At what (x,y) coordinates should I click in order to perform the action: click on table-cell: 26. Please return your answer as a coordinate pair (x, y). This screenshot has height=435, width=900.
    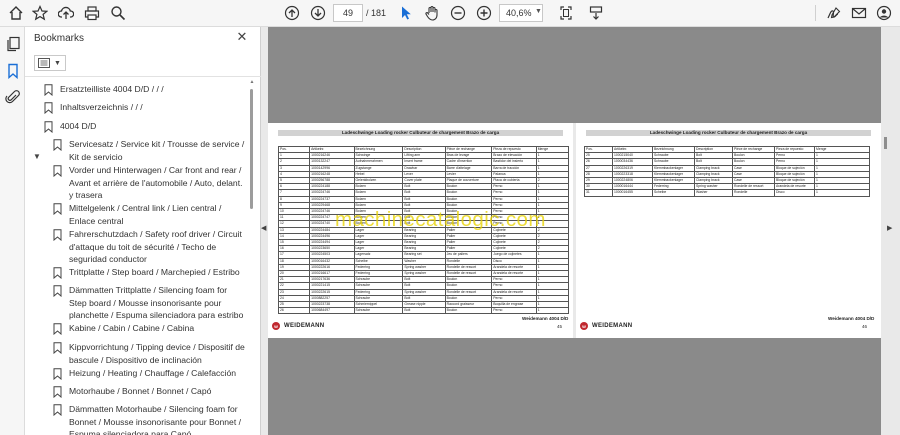
    Looking at the image, I should click on (294, 311).